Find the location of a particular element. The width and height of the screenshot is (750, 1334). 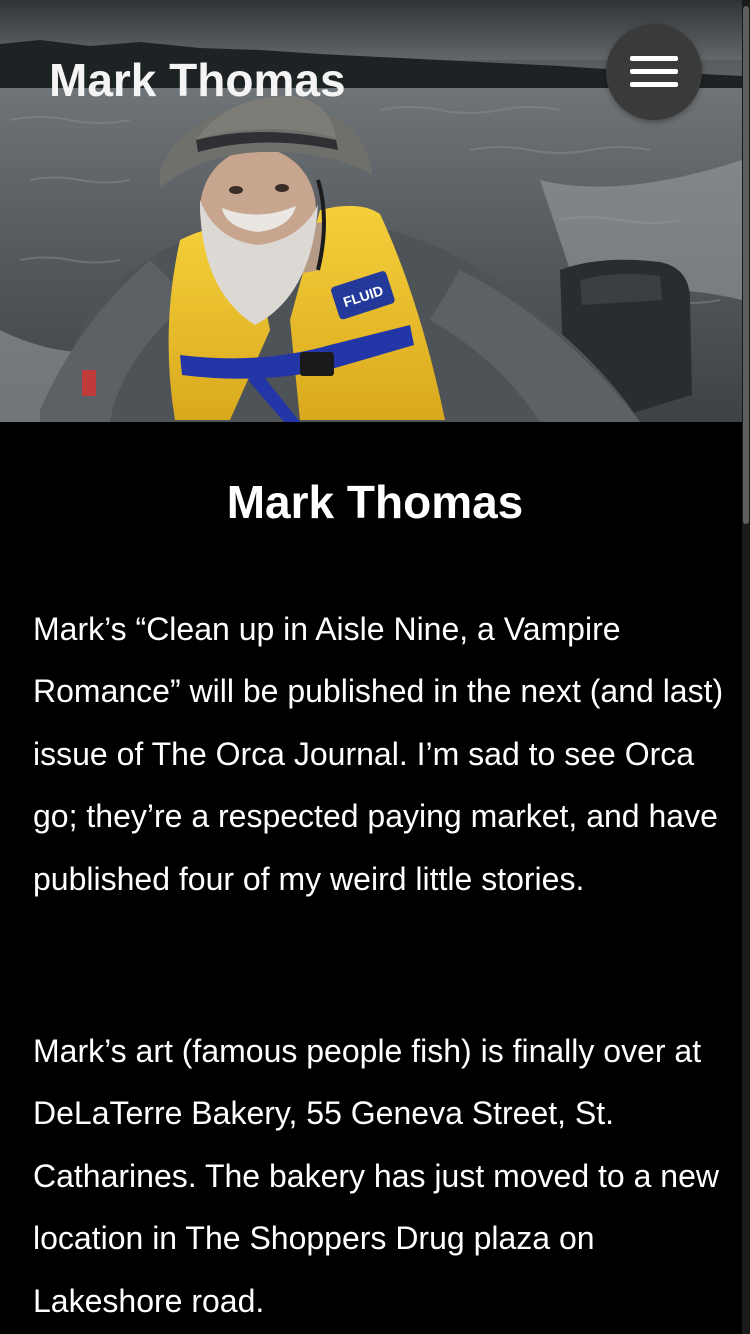

hamburger-menu-button is located at coordinates (654, 72).